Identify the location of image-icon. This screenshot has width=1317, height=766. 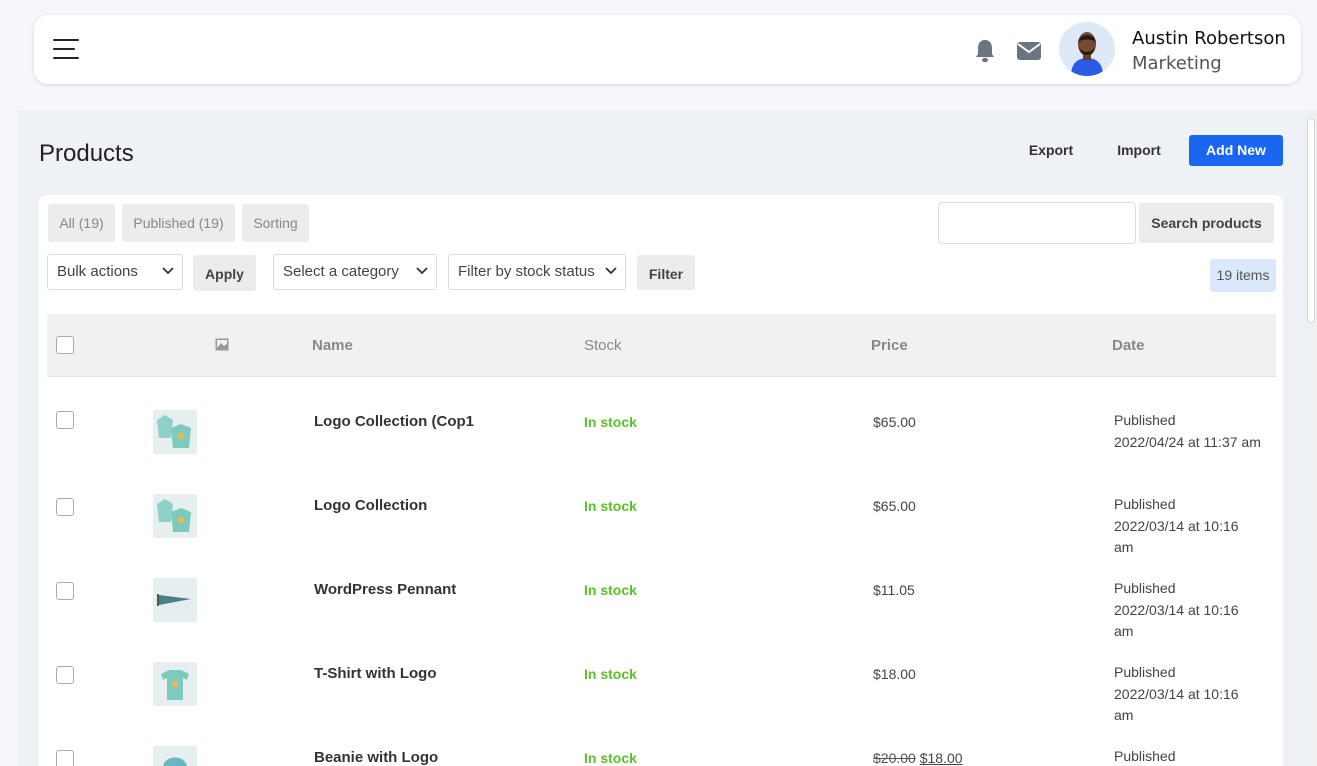
(222, 344).